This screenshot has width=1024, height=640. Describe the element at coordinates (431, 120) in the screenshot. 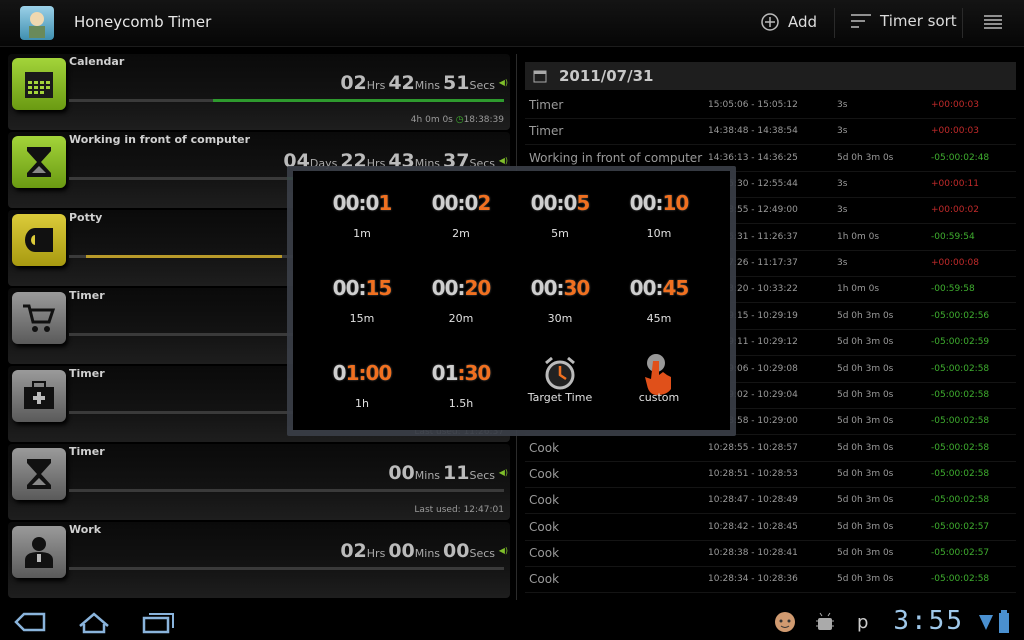

I see `timer-subtext-value: 4h 0m 0s` at that location.